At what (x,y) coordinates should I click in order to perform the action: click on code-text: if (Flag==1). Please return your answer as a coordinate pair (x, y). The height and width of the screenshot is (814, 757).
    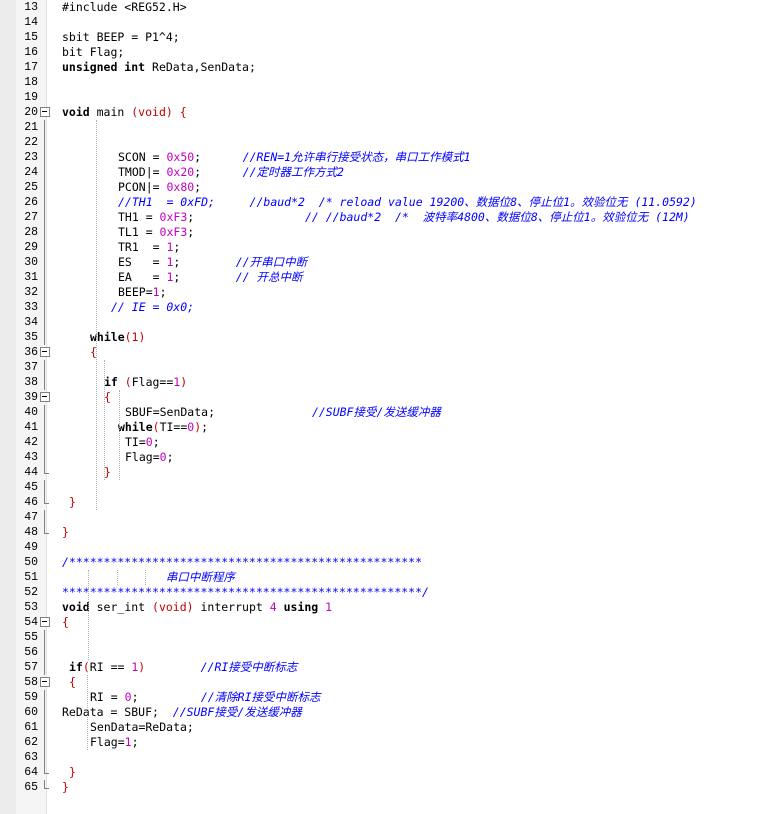
    Looking at the image, I should click on (145, 382).